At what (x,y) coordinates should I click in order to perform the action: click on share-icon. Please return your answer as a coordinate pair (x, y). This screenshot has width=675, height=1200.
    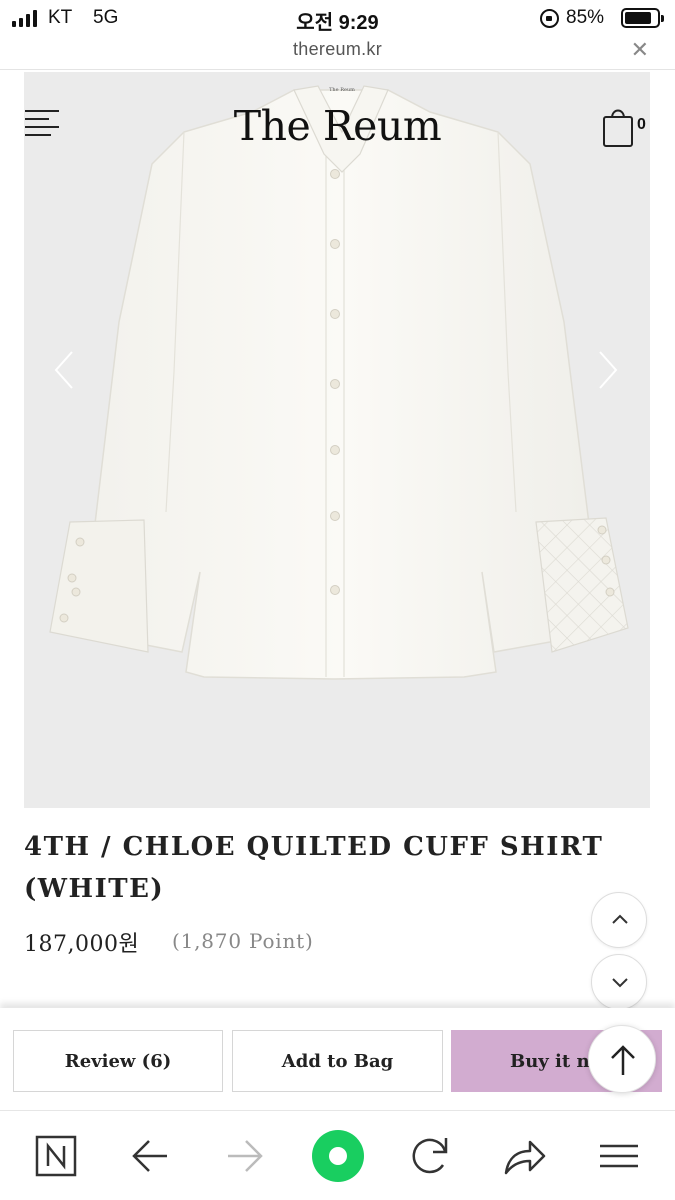
    Looking at the image, I should click on (523, 1155).